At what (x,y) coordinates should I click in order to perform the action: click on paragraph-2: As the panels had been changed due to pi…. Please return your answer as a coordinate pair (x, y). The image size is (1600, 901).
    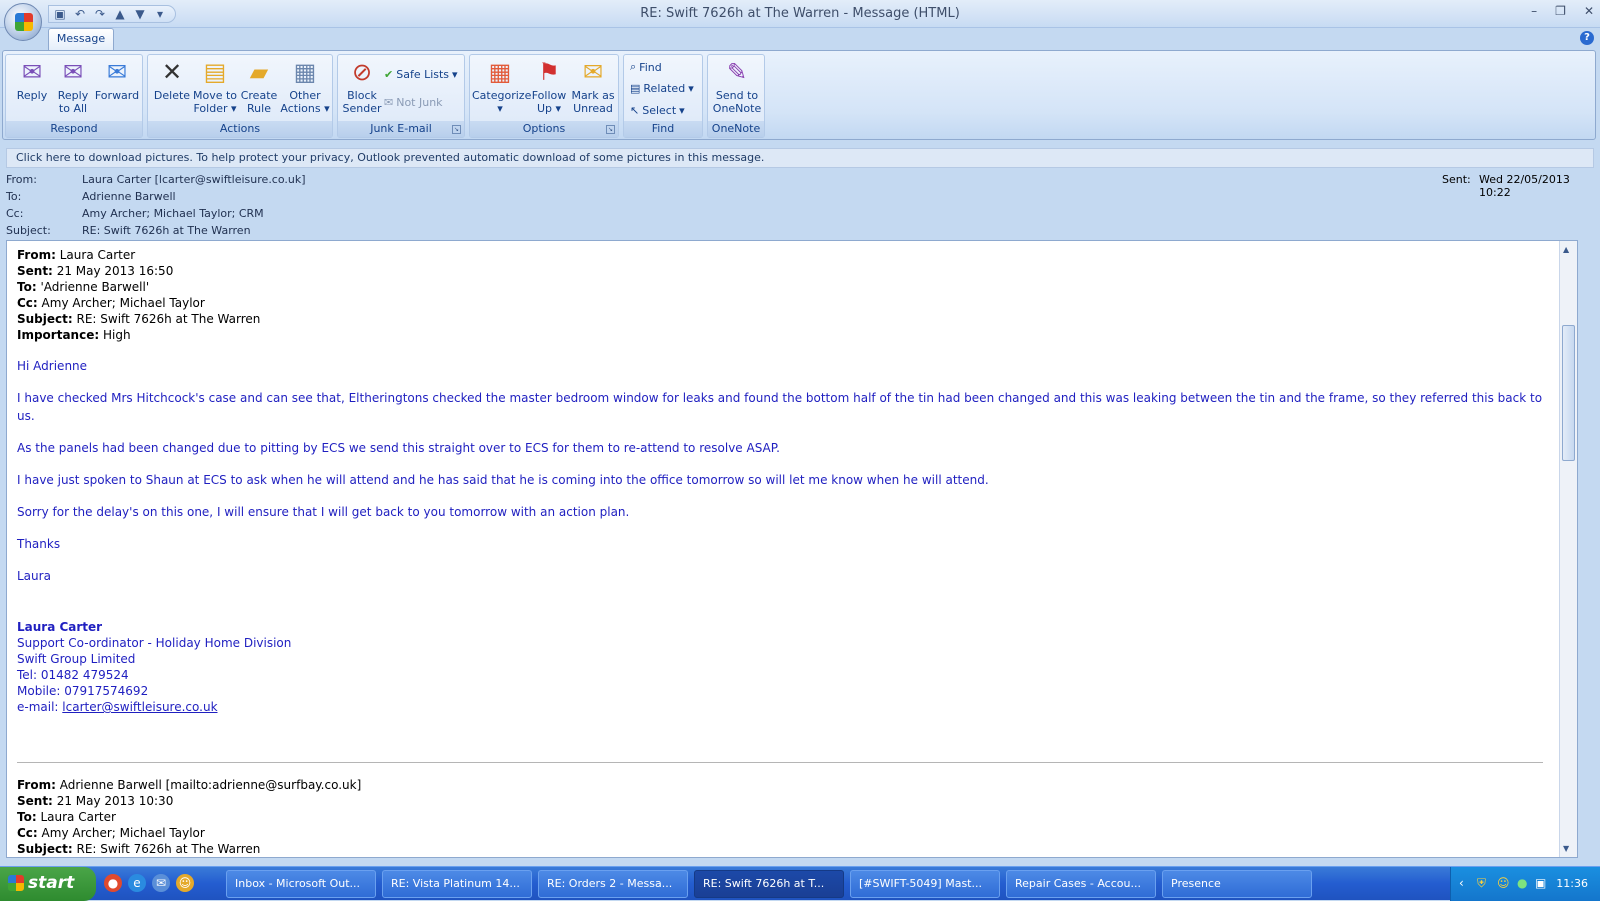
    Looking at the image, I should click on (398, 448).